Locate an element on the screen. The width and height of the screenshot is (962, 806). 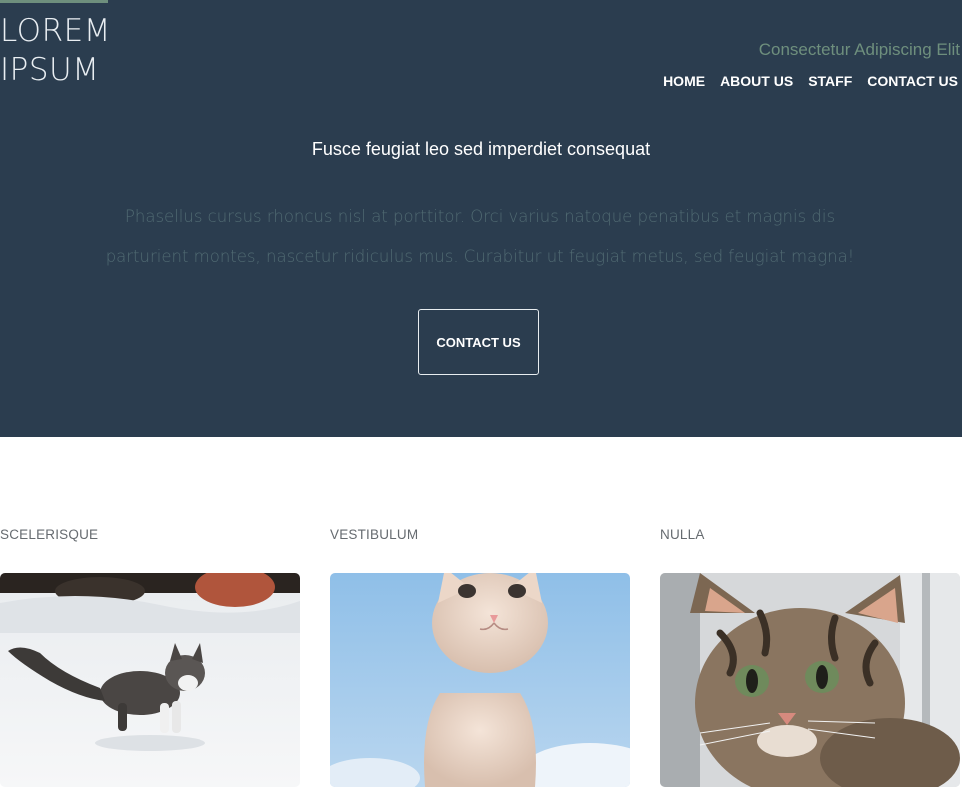
card-title: SCELERISQUE is located at coordinates (49, 534).